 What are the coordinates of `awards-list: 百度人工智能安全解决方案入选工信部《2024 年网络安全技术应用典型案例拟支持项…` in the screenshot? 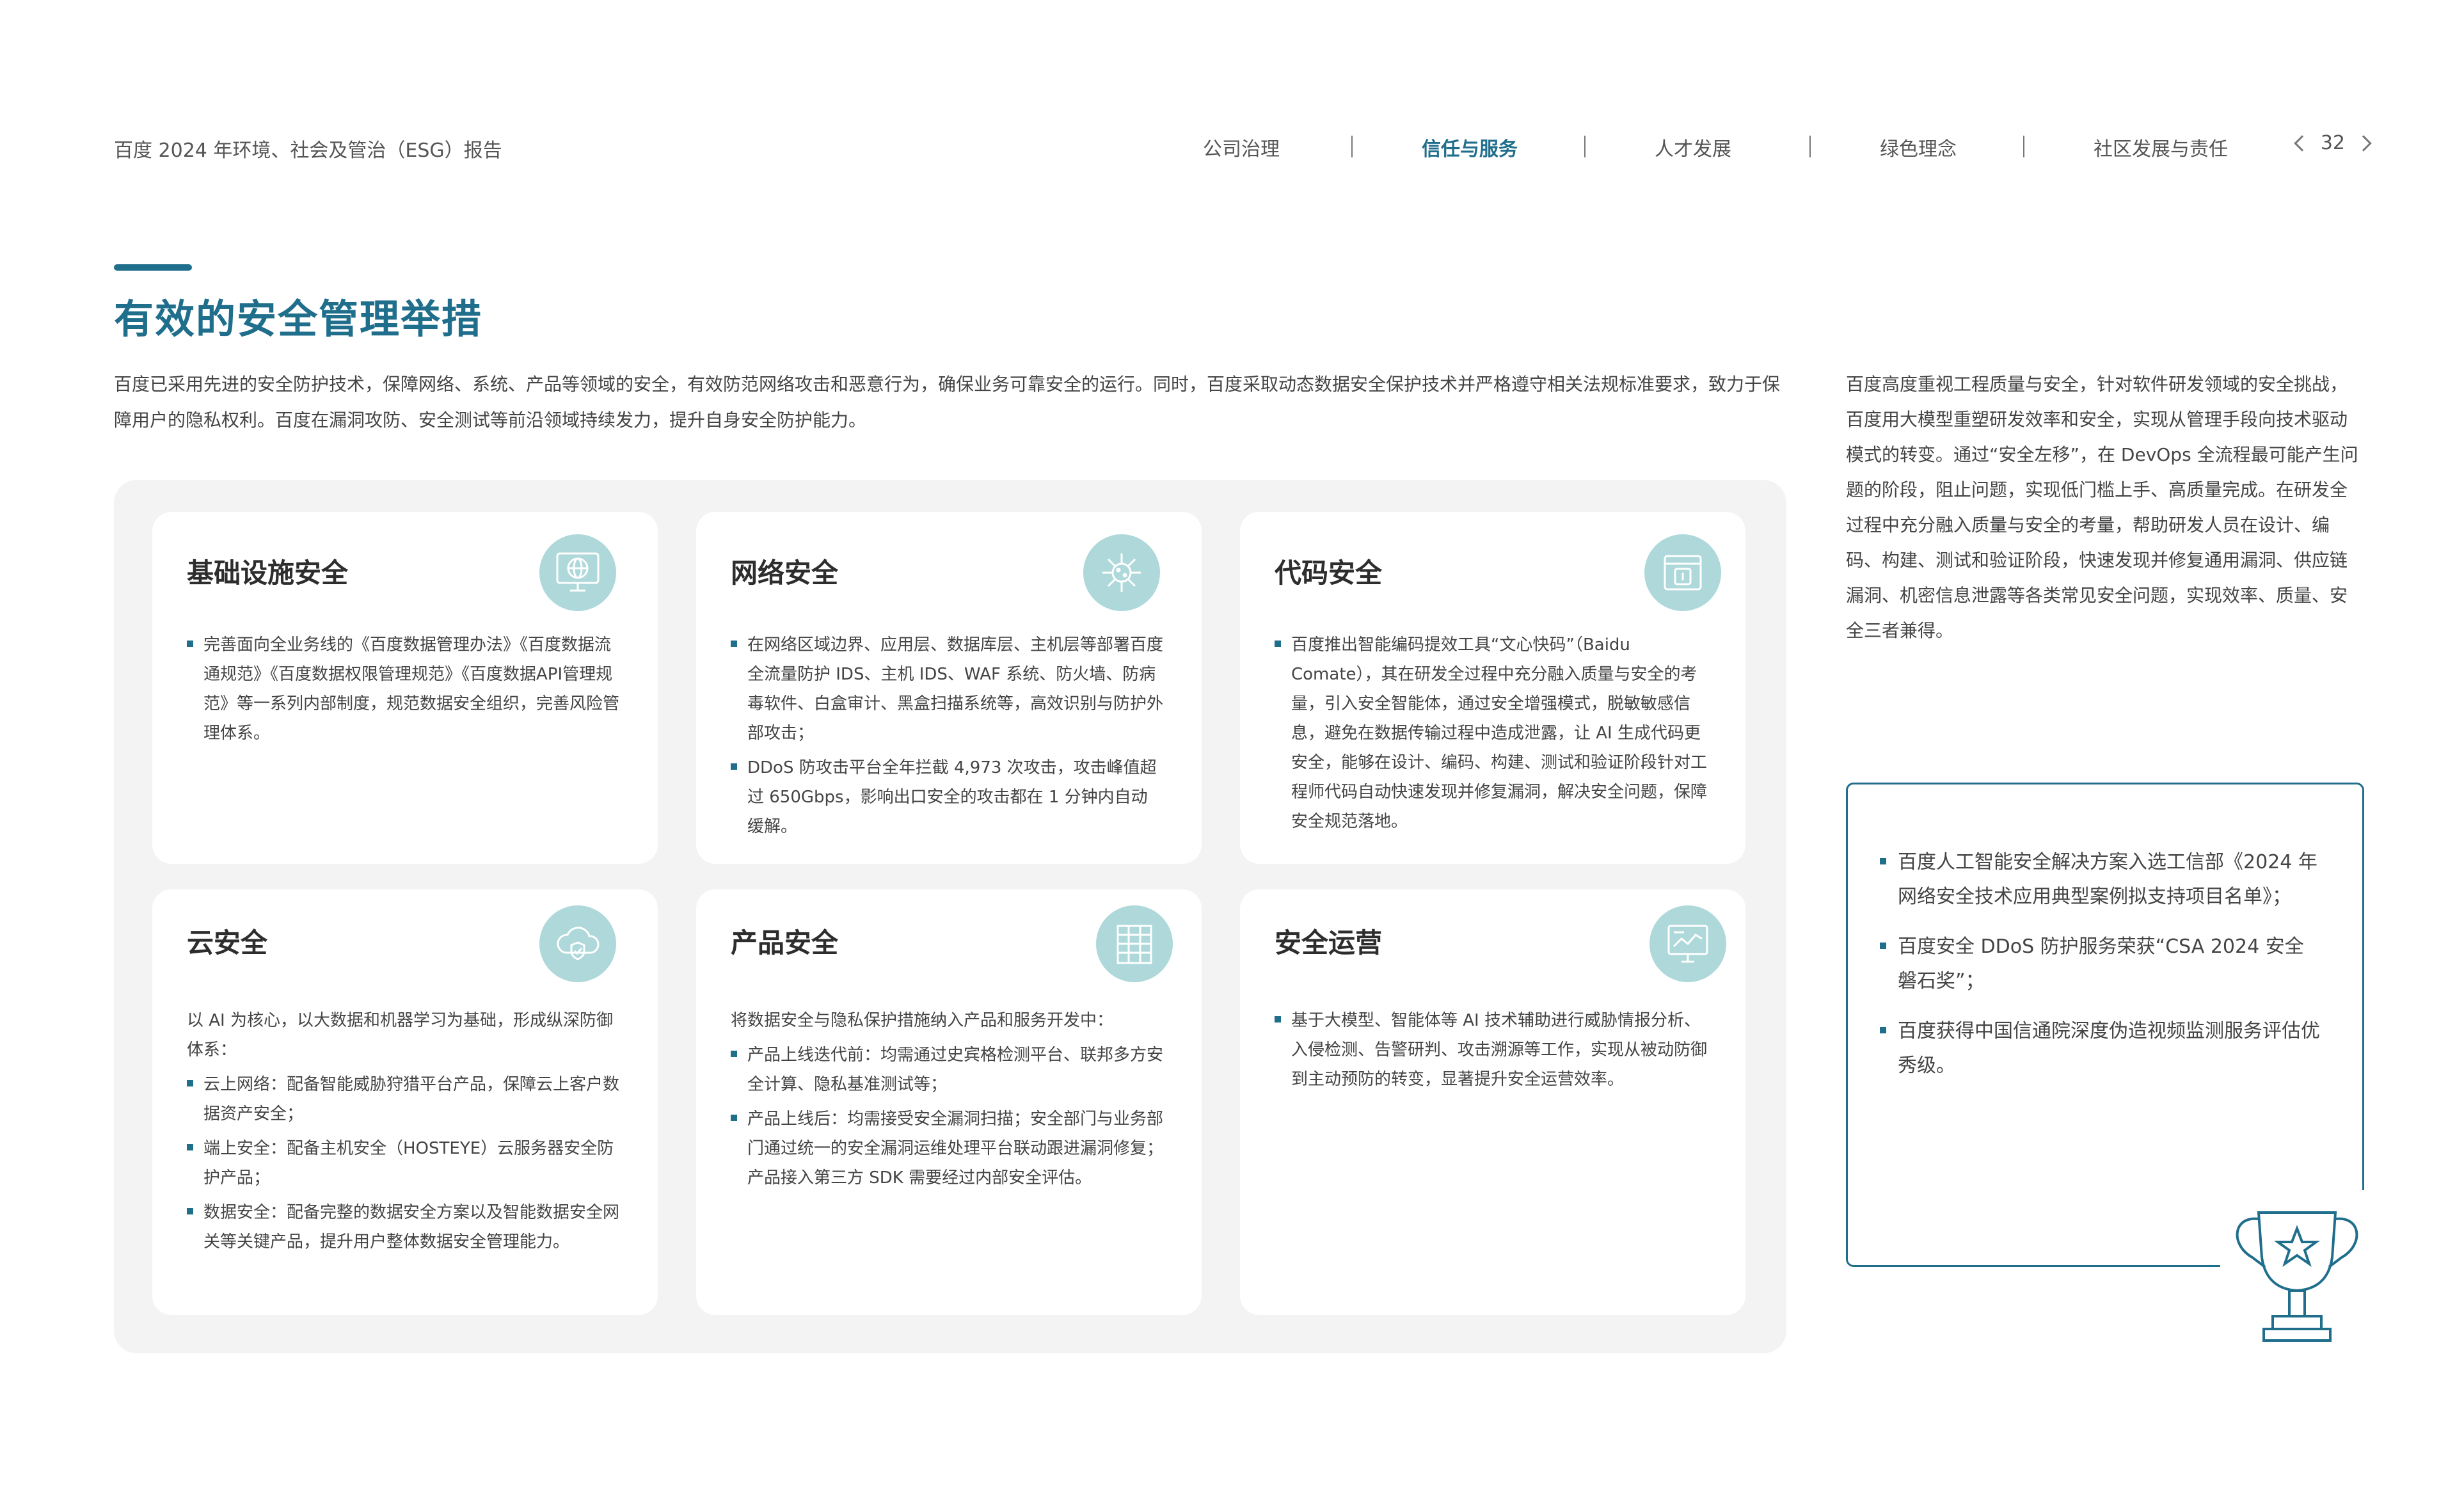 It's located at (2100, 972).